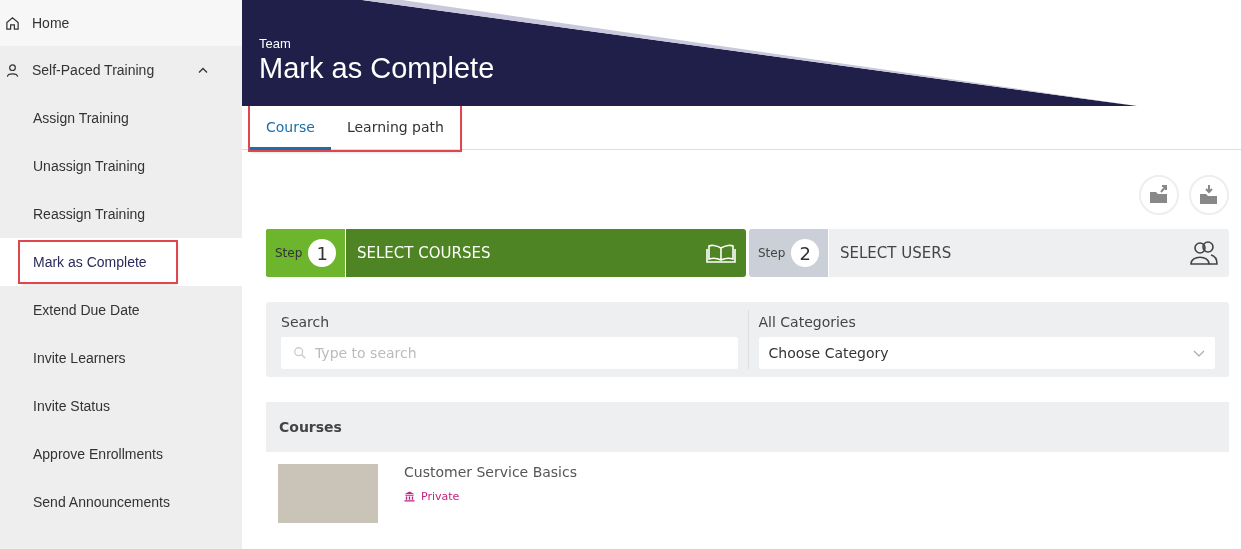 The height and width of the screenshot is (549, 1241). Describe the element at coordinates (509, 353) in the screenshot. I see `search-field: Type to search` at that location.